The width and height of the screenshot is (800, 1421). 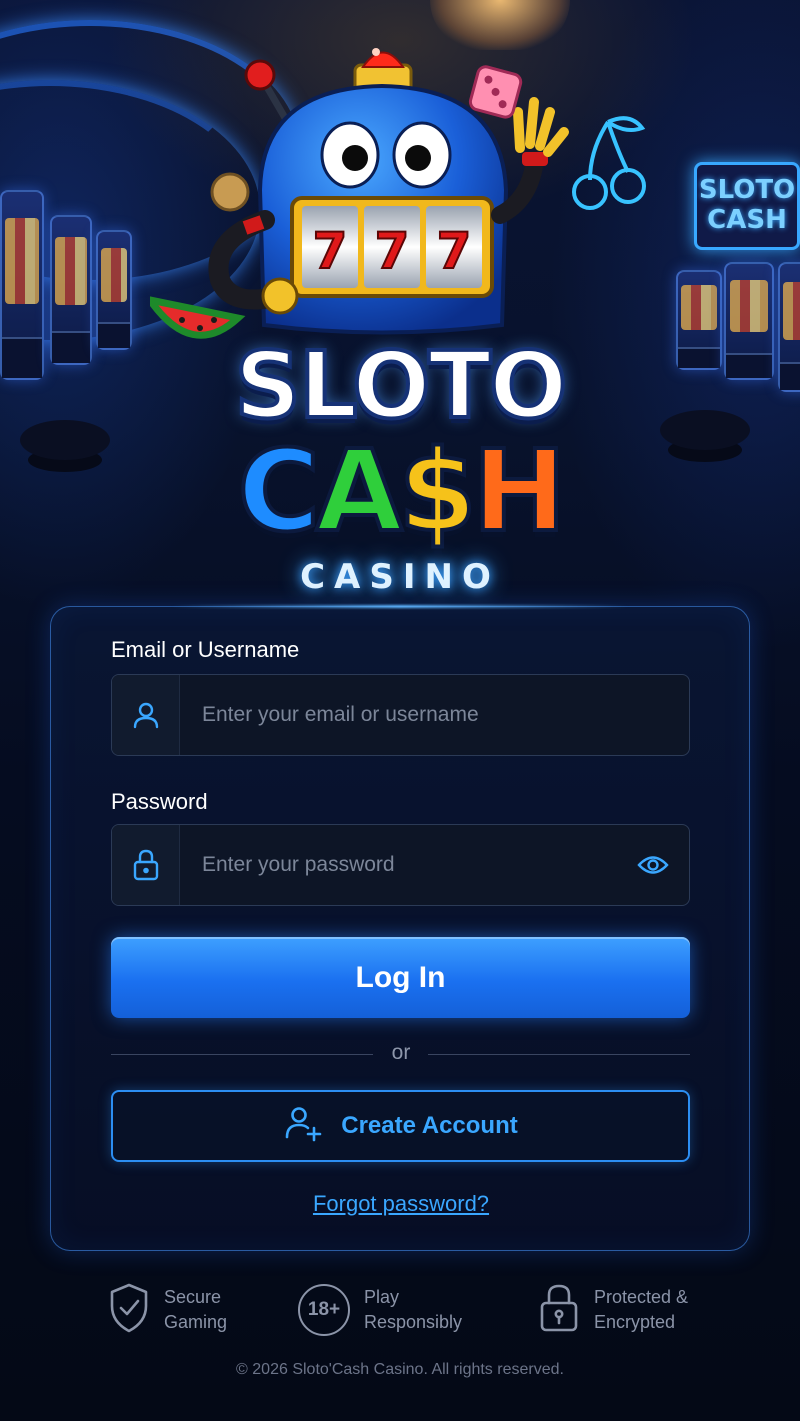 What do you see at coordinates (520, 492) in the screenshot?
I see `logo-letter: H` at bounding box center [520, 492].